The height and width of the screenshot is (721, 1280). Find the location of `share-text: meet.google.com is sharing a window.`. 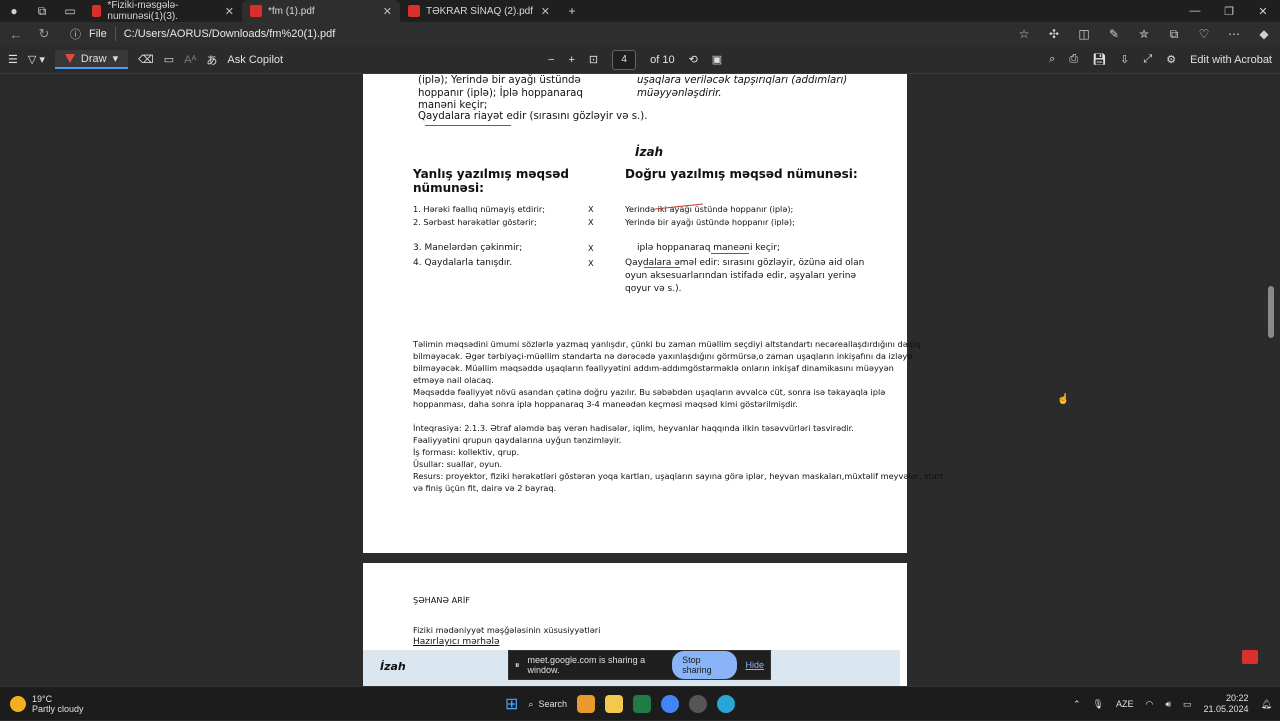

share-text: meet.google.com is sharing a window. is located at coordinates (586, 665).